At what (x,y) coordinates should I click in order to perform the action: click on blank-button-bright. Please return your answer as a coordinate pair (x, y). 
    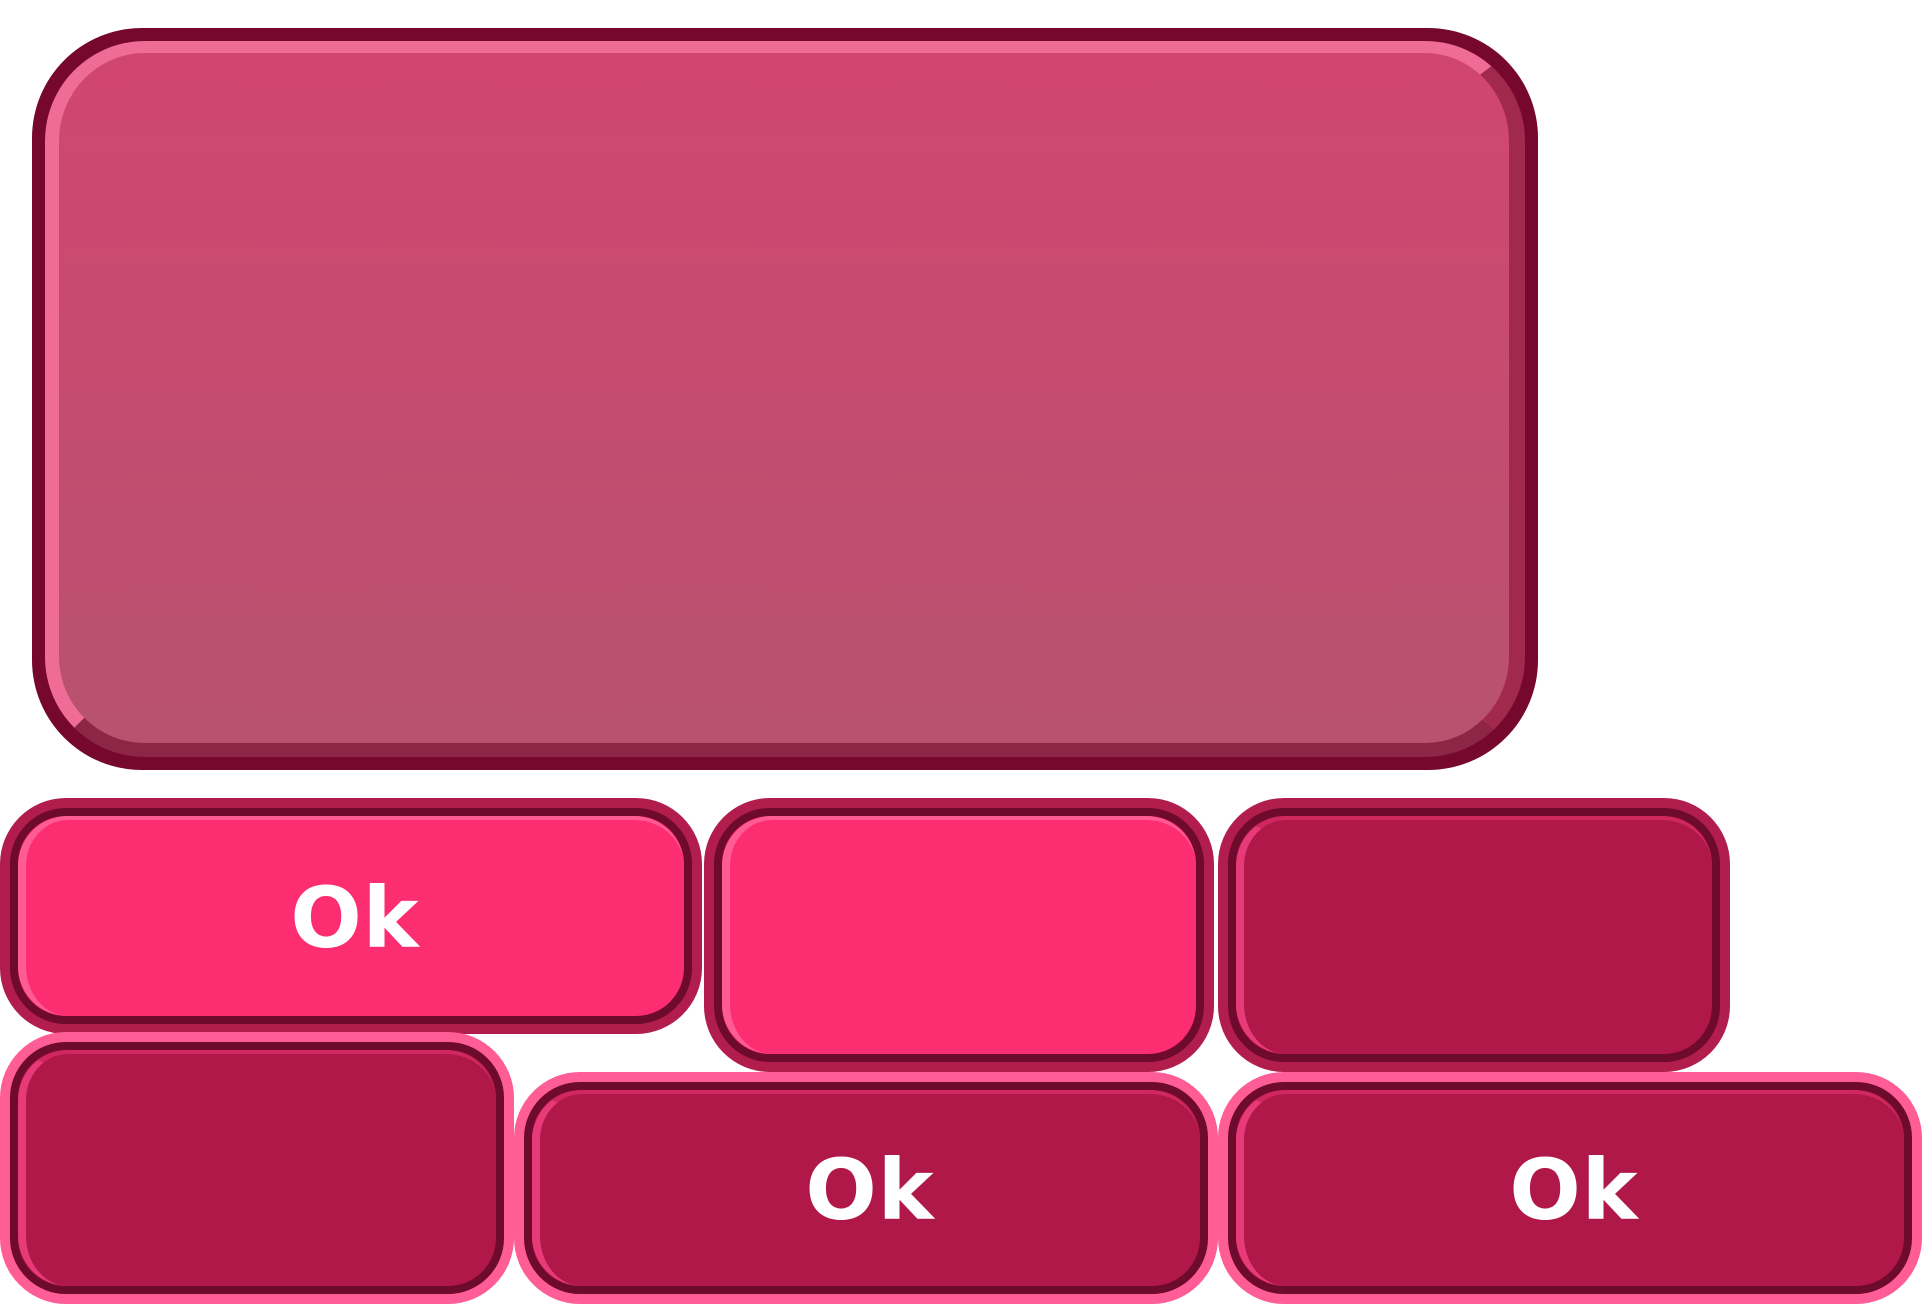
    Looking at the image, I should click on (959, 935).